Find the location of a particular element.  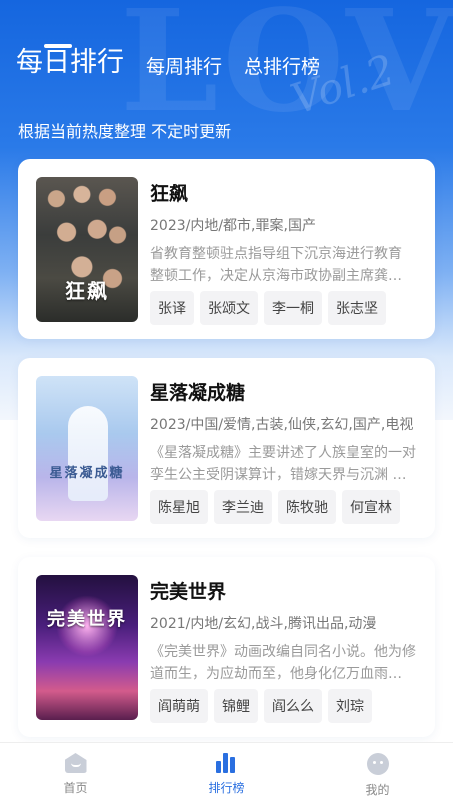

cast-chip: 陈牧驰 is located at coordinates (307, 507).